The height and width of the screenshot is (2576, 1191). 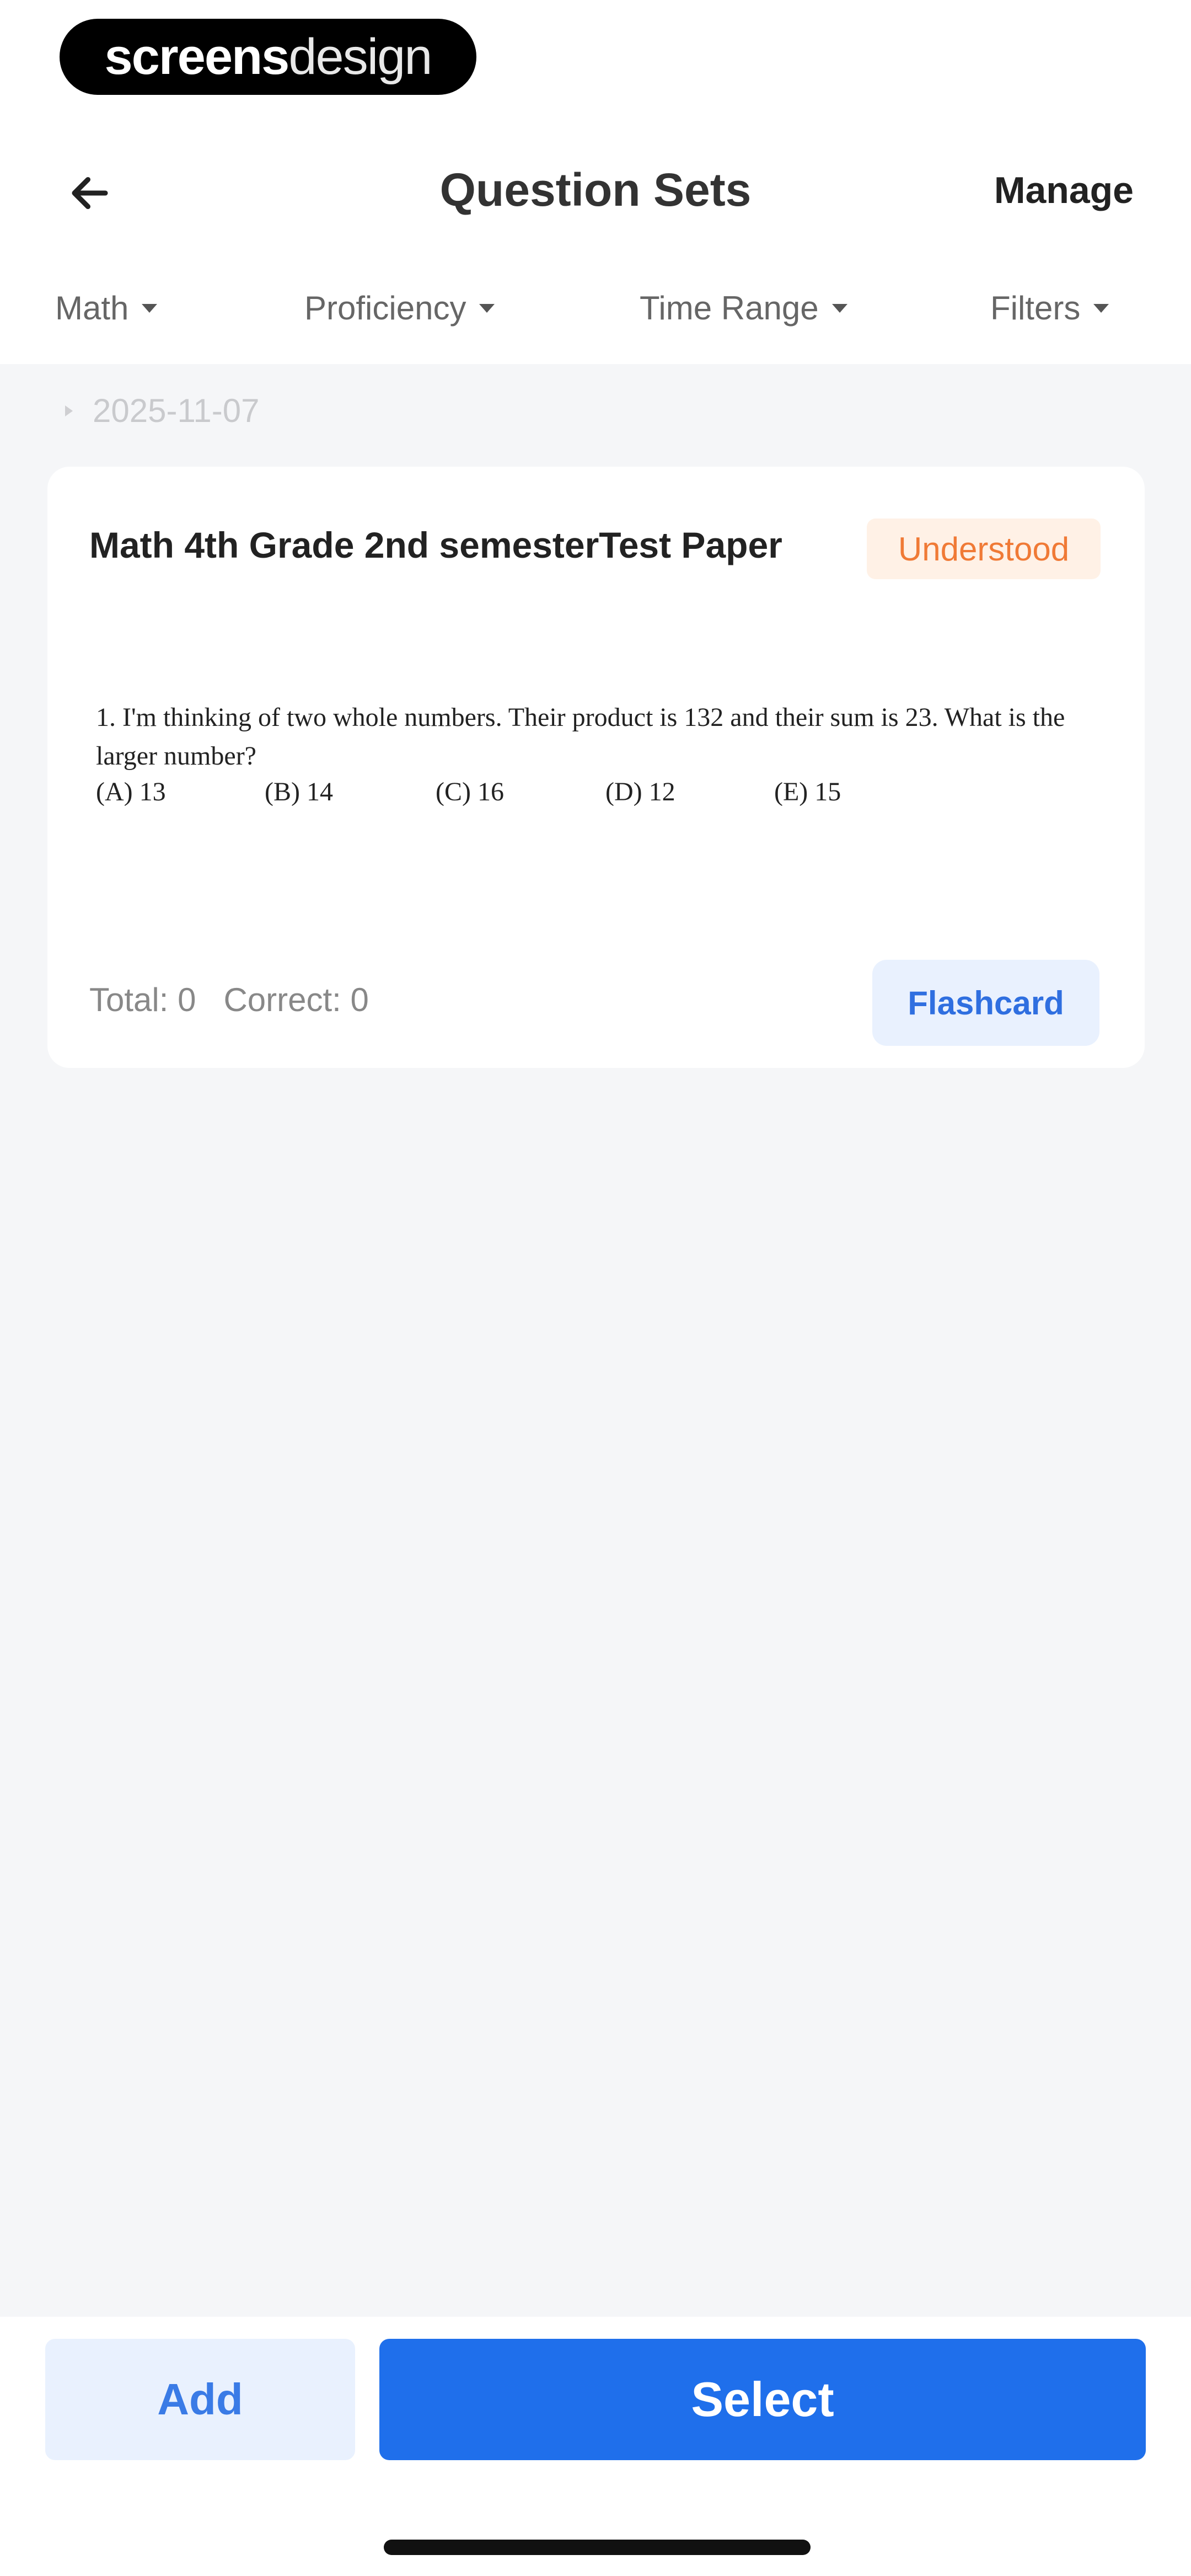 I want to click on filter-label: Math, so click(x=92, y=308).